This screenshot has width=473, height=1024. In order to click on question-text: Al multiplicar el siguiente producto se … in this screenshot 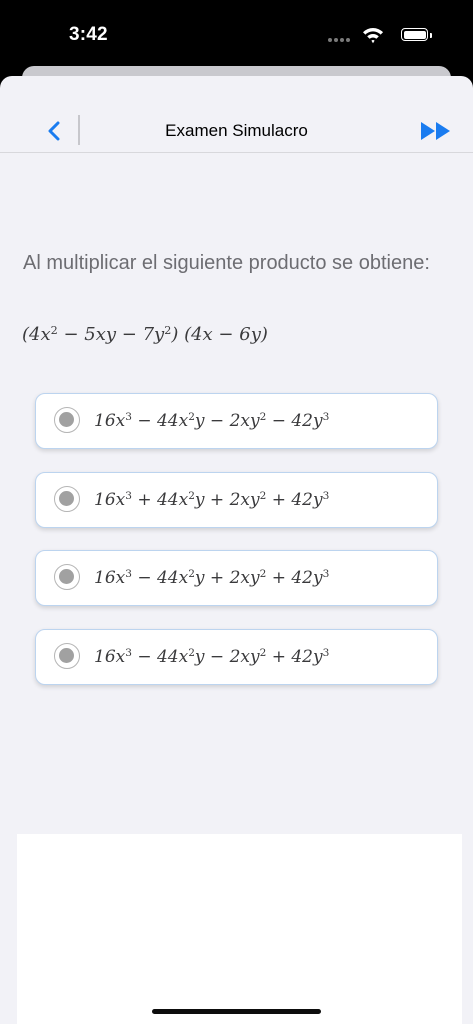, I will do `click(226, 263)`.